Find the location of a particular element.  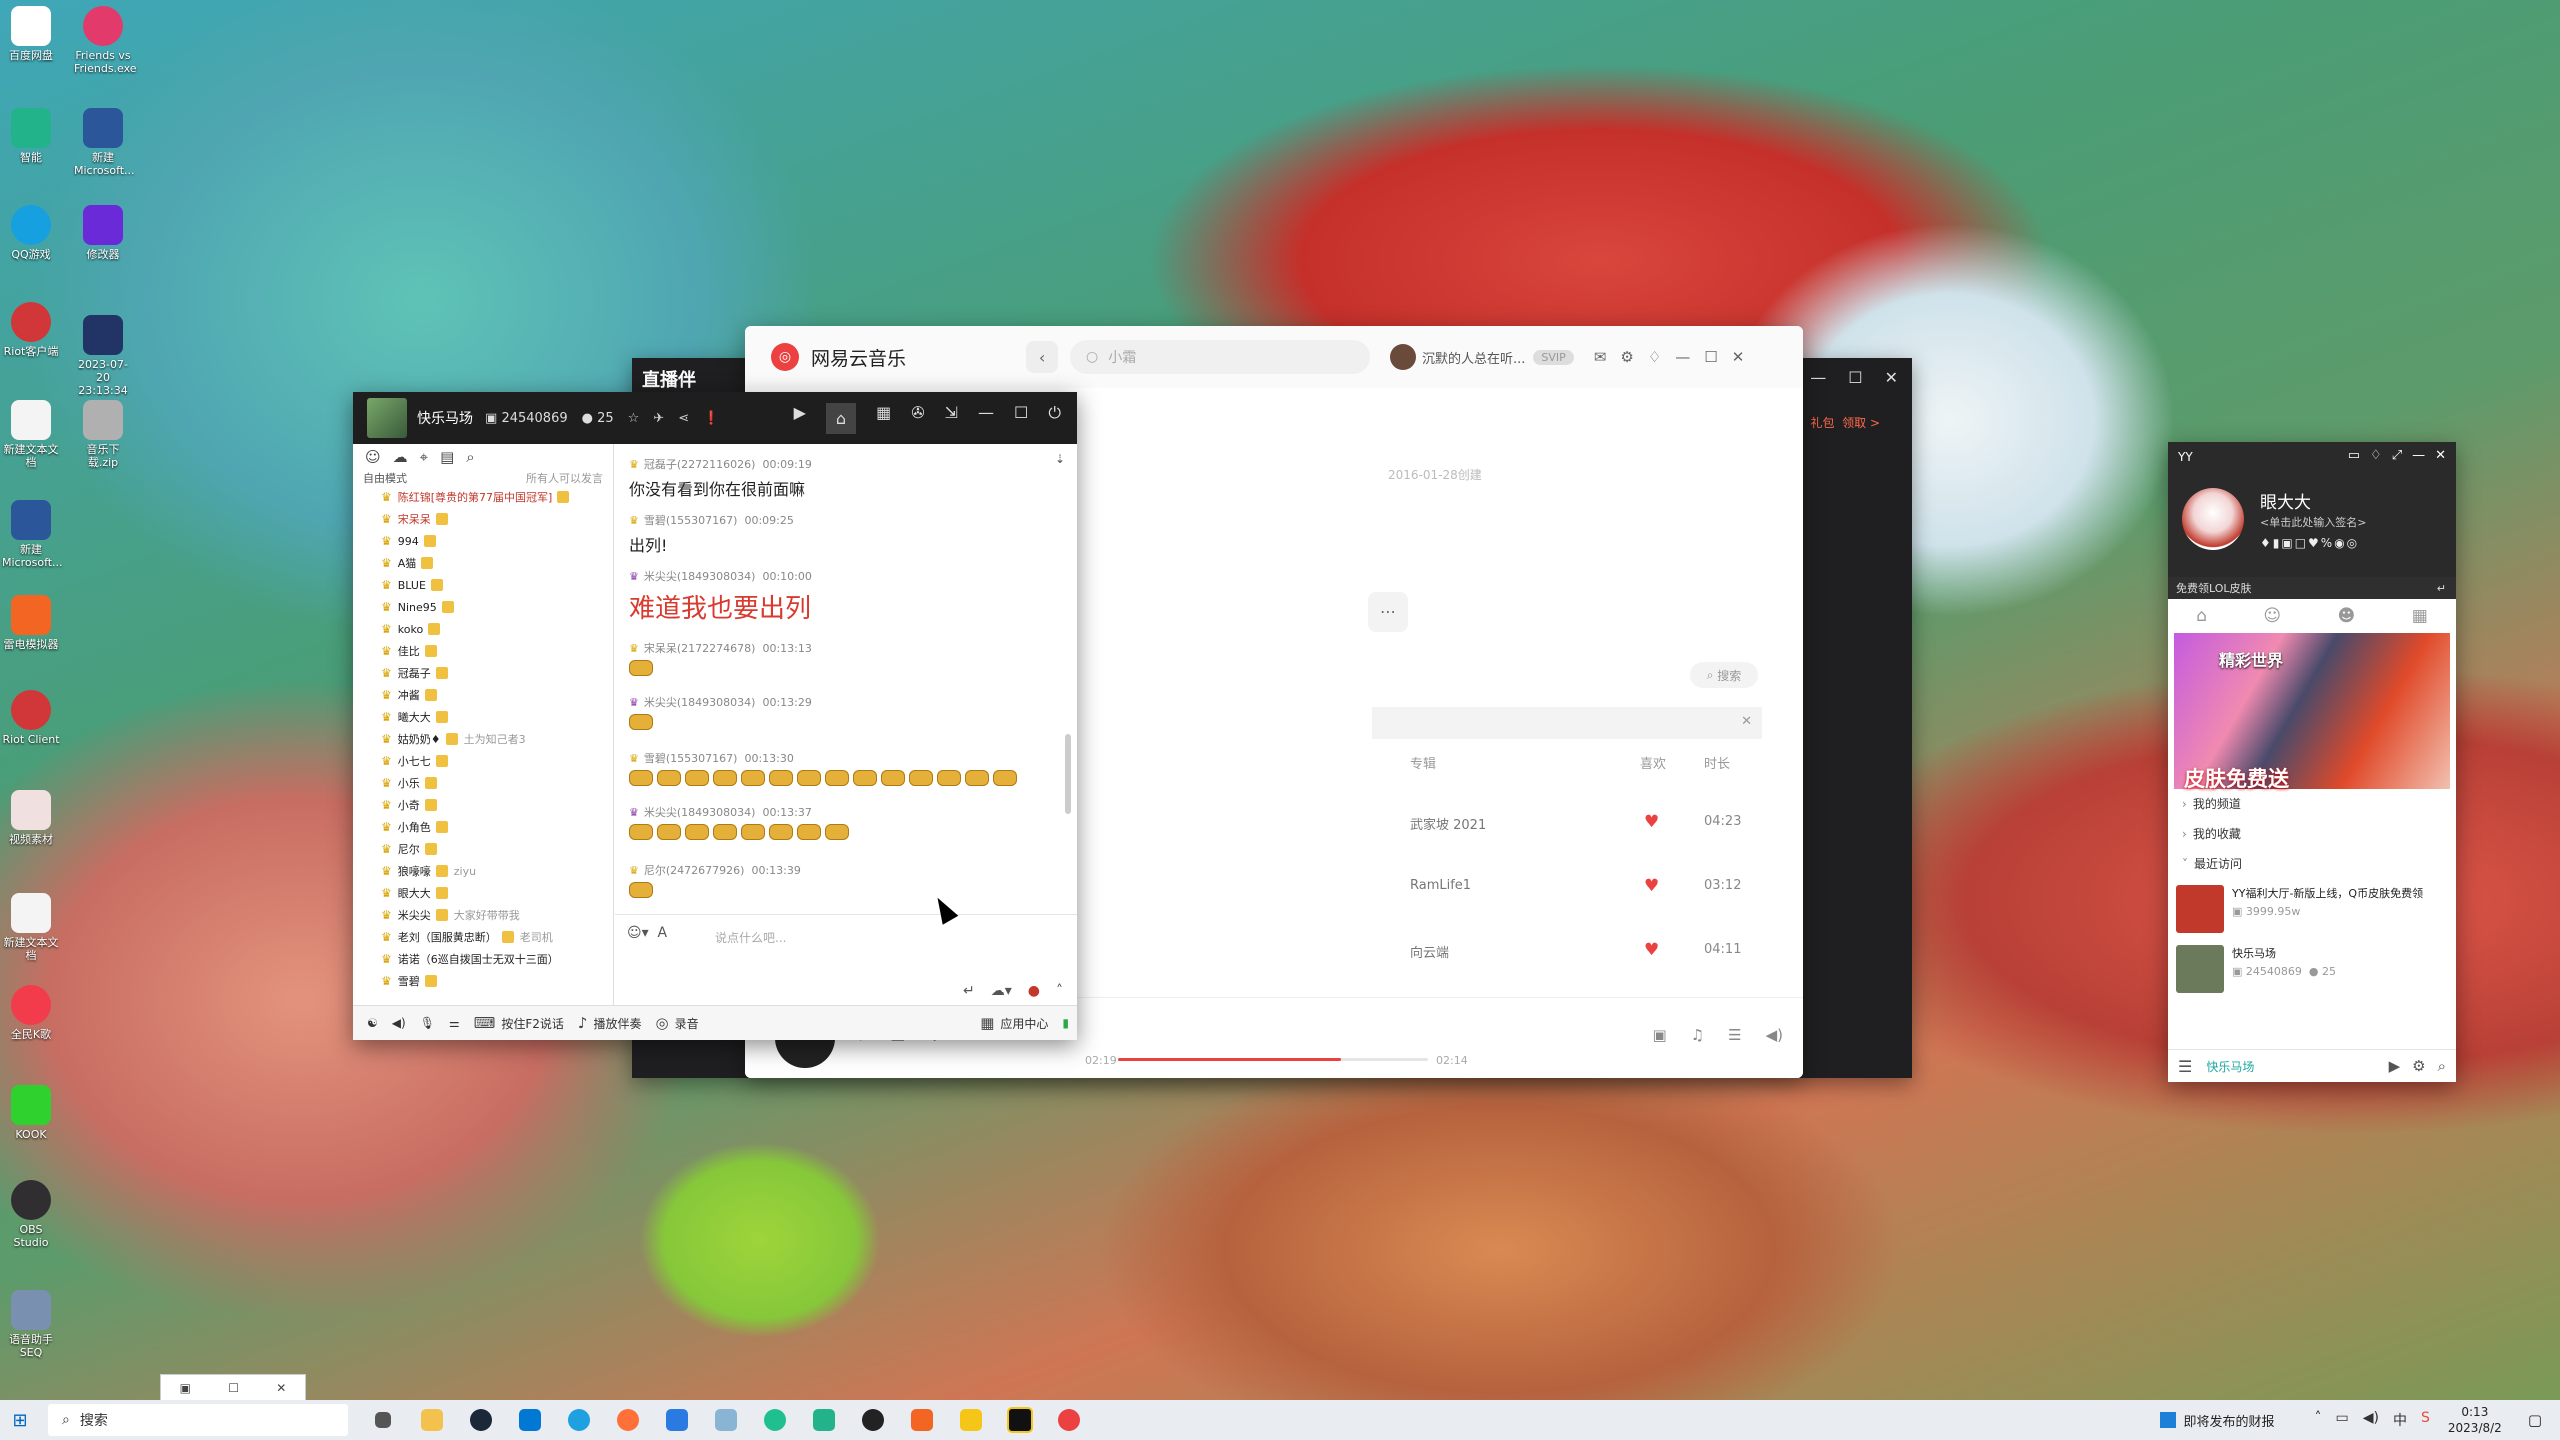

profile-signature: <单击此处输入签名> is located at coordinates (2313, 522).